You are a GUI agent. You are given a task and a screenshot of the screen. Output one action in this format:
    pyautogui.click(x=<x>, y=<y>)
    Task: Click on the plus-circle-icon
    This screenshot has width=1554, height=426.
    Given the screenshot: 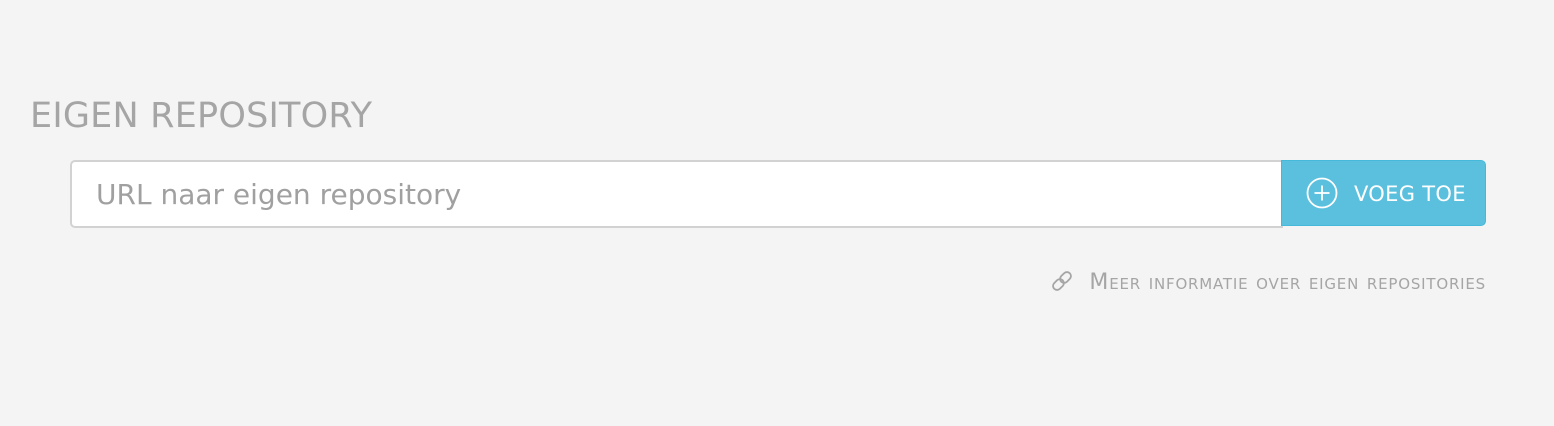 What is the action you would take?
    pyautogui.click(x=1322, y=193)
    